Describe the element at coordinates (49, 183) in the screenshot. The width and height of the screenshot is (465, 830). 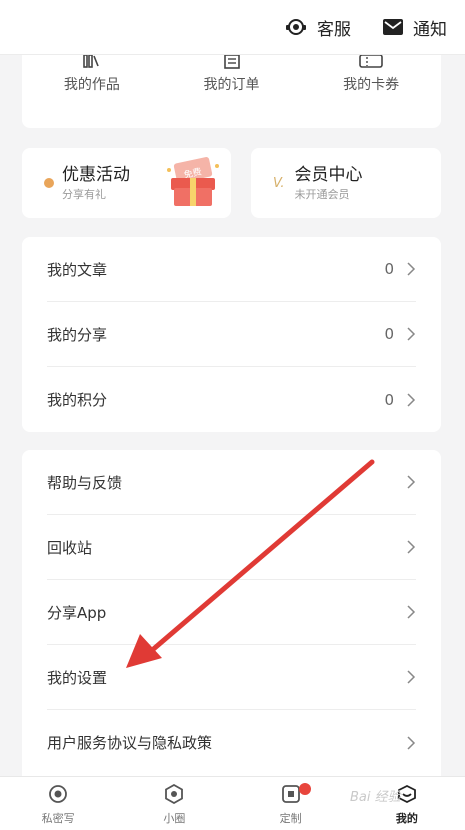
I see `coin-icon` at that location.